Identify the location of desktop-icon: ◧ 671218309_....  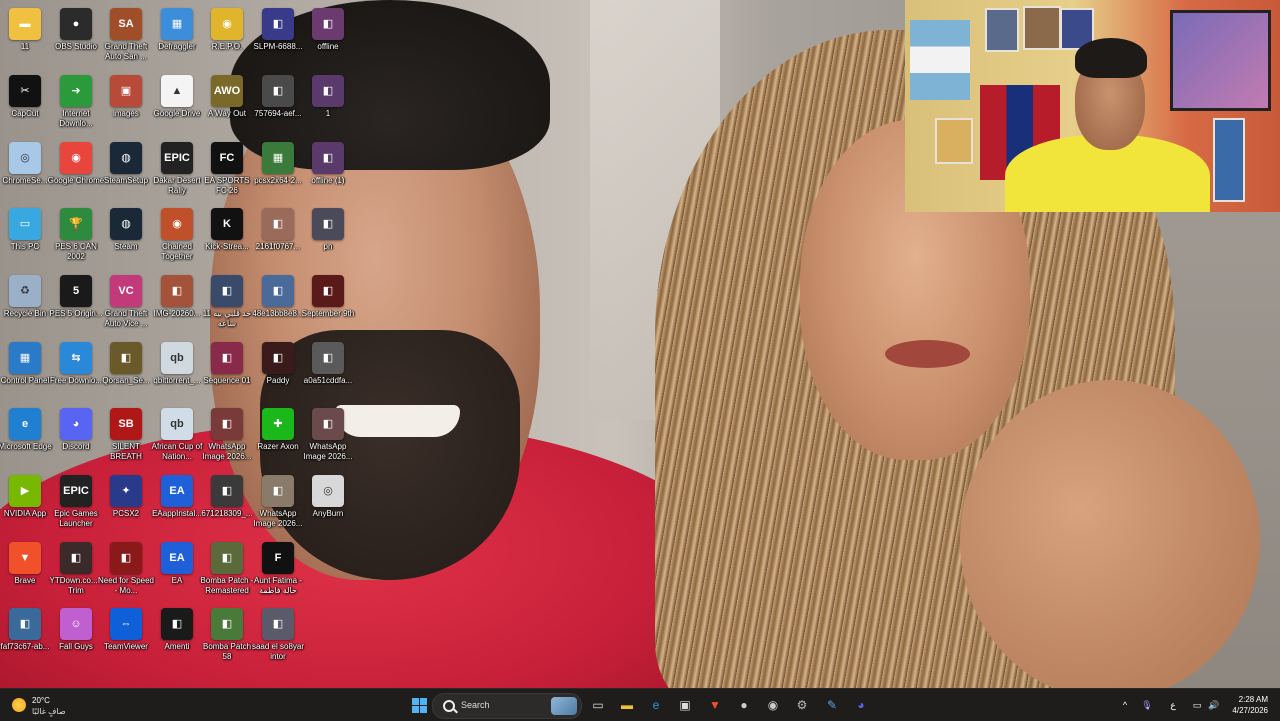
(227, 503).